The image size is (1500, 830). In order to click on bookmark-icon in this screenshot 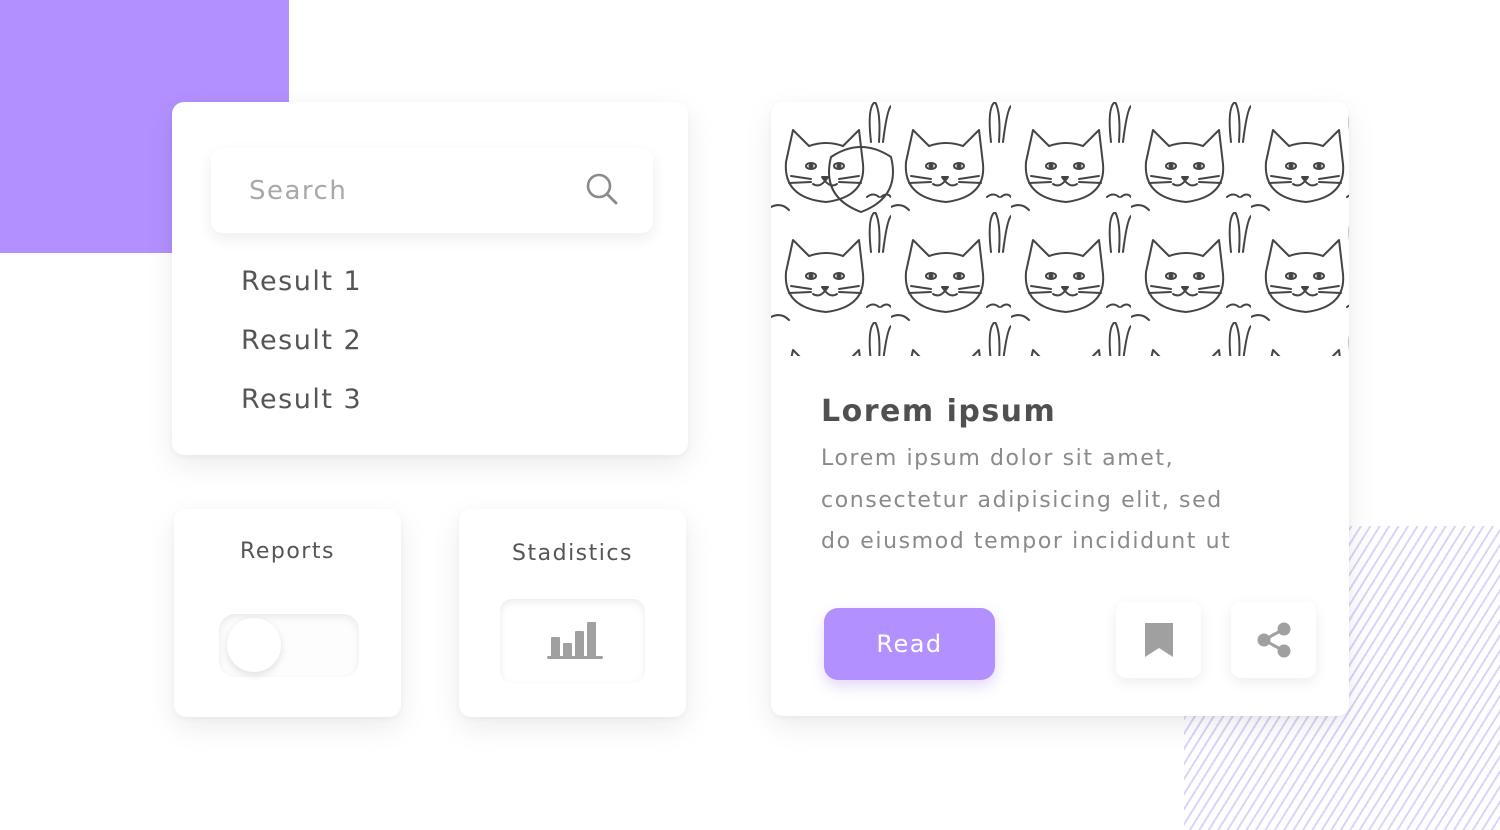, I will do `click(1158, 640)`.